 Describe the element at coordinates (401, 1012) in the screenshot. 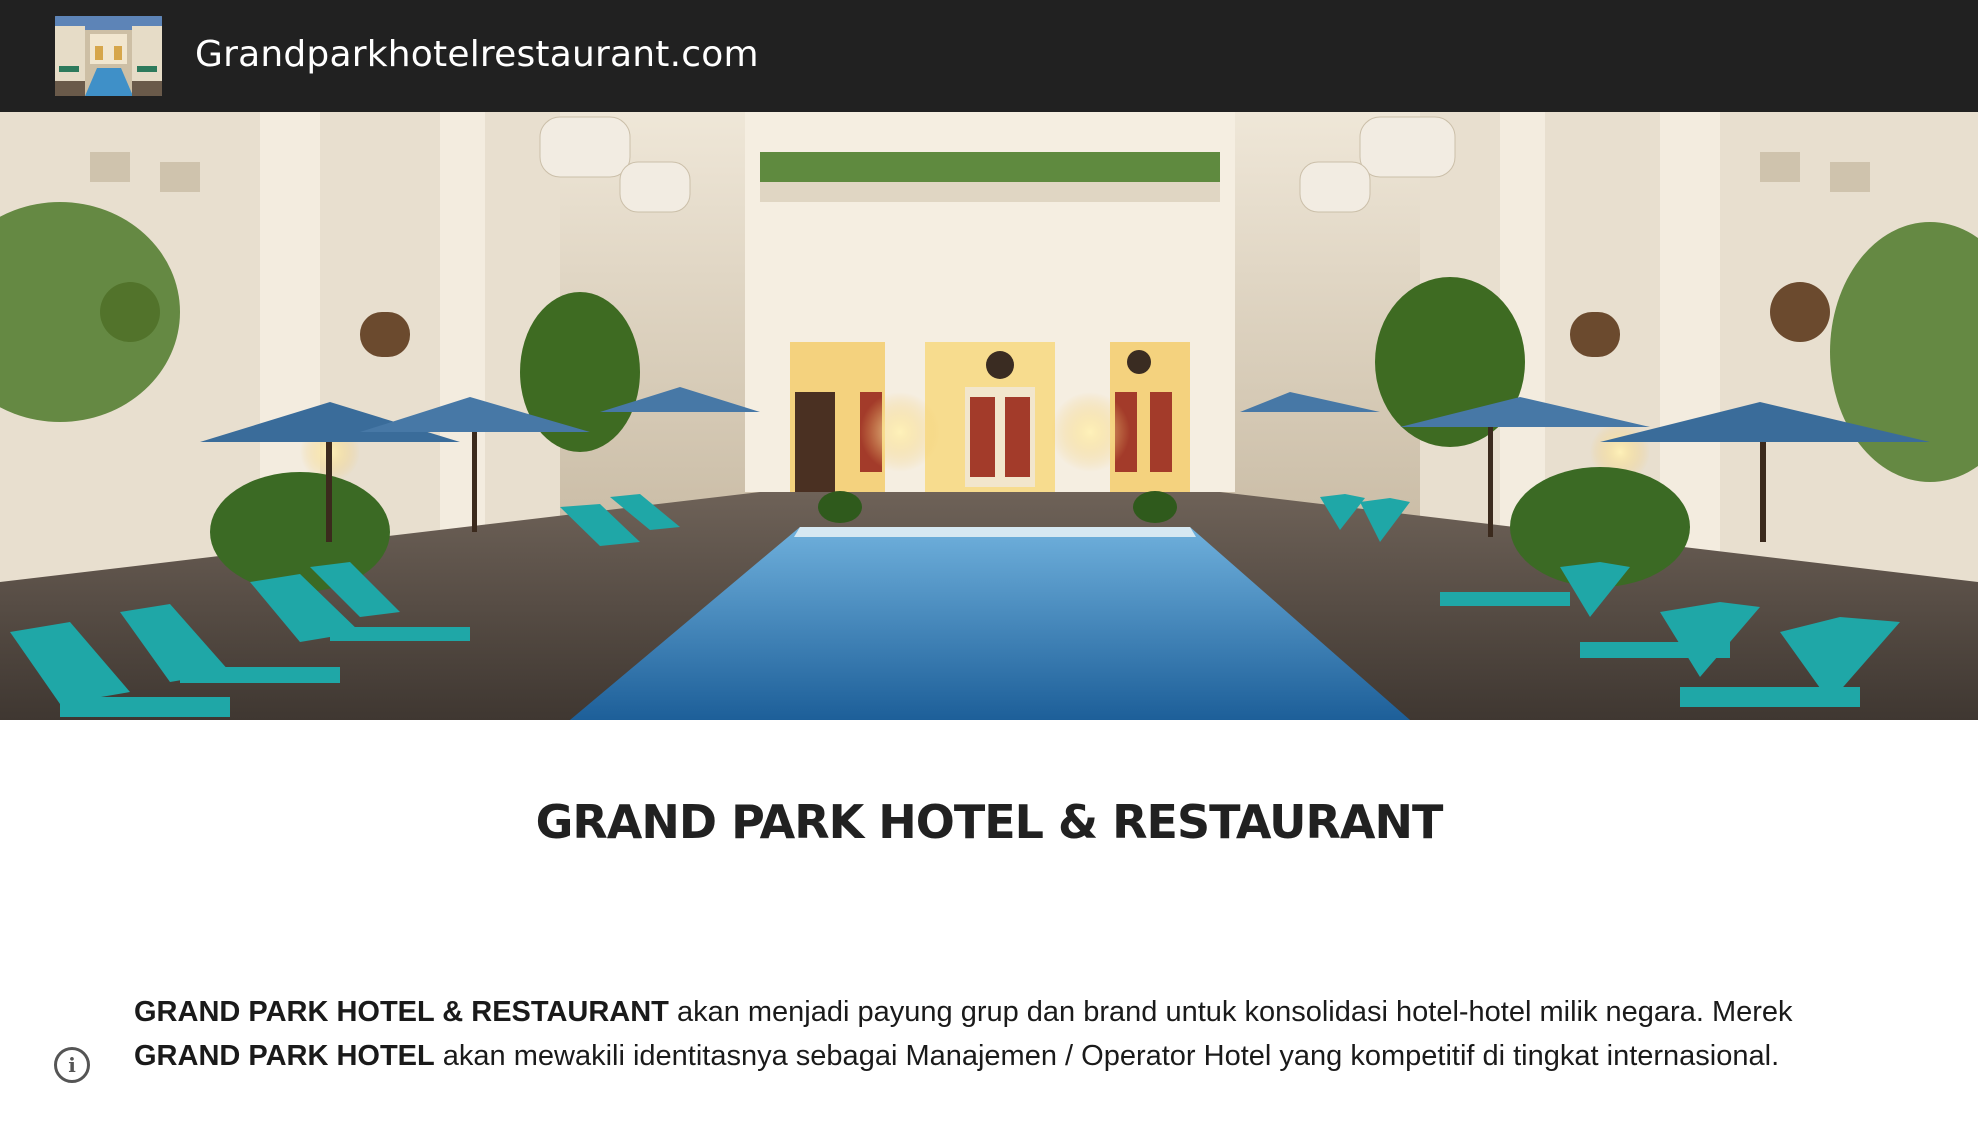

I see `brand-name-full: GRAND PARK HOTEL & RESTAURANT` at that location.